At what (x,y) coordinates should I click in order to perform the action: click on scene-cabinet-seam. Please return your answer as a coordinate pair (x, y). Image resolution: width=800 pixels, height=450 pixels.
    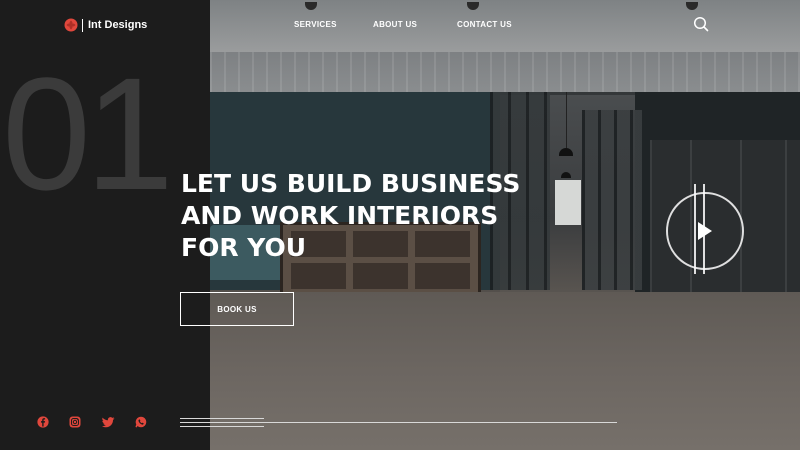
    Looking at the image, I should click on (786, 220).